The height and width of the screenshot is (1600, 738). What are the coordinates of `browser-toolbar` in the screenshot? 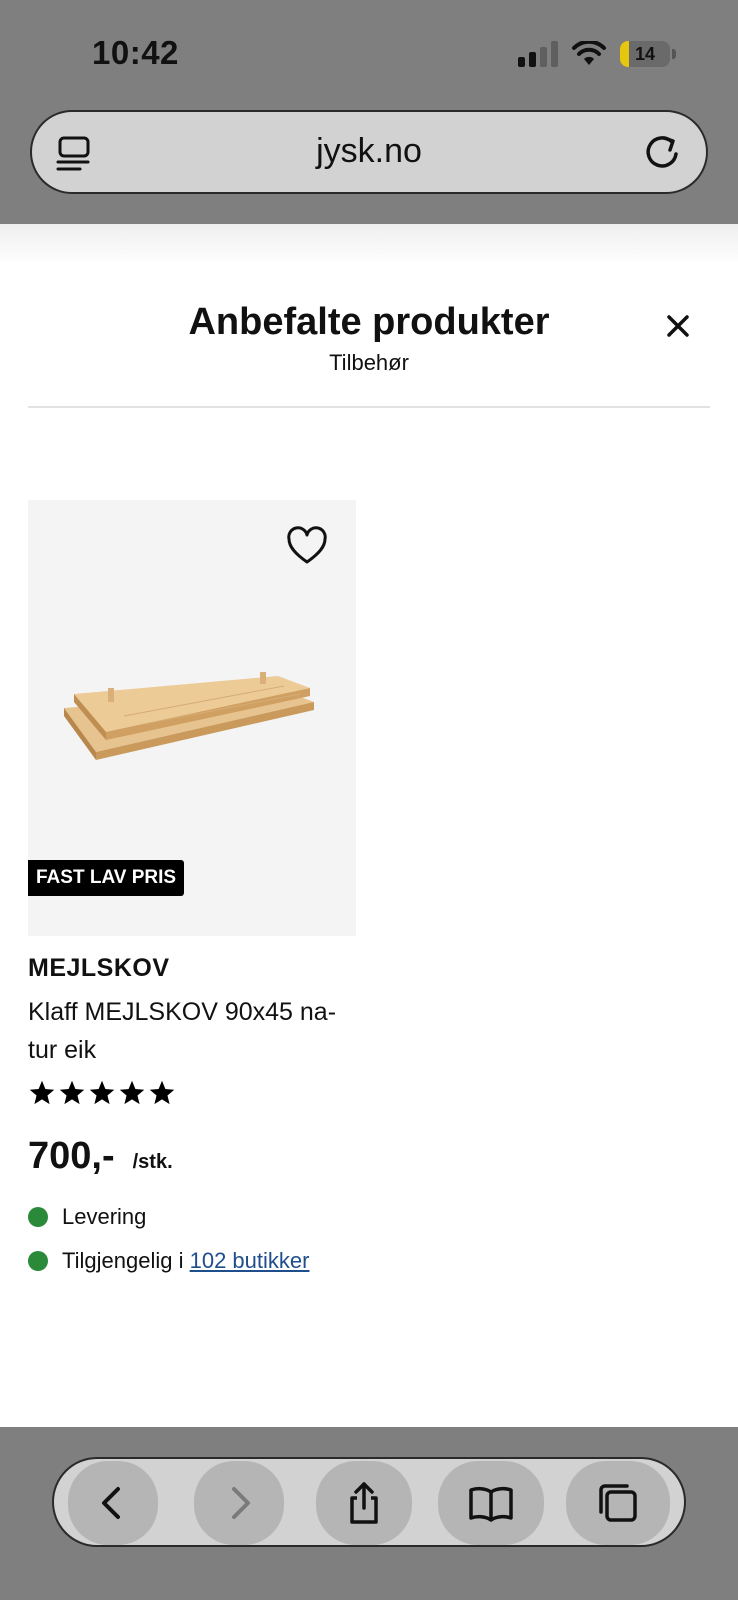 It's located at (369, 1502).